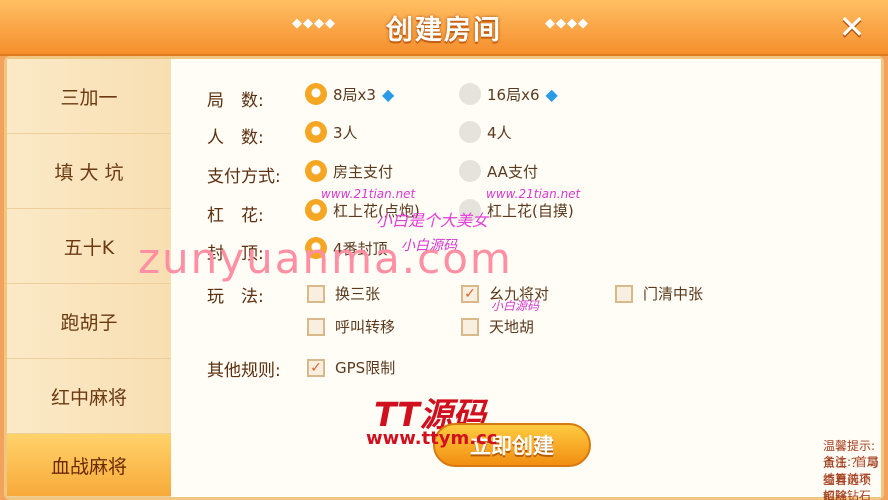 This screenshot has height=500, width=888. Describe the element at coordinates (235, 138) in the screenshot. I see `label-players: 人 数:` at that location.